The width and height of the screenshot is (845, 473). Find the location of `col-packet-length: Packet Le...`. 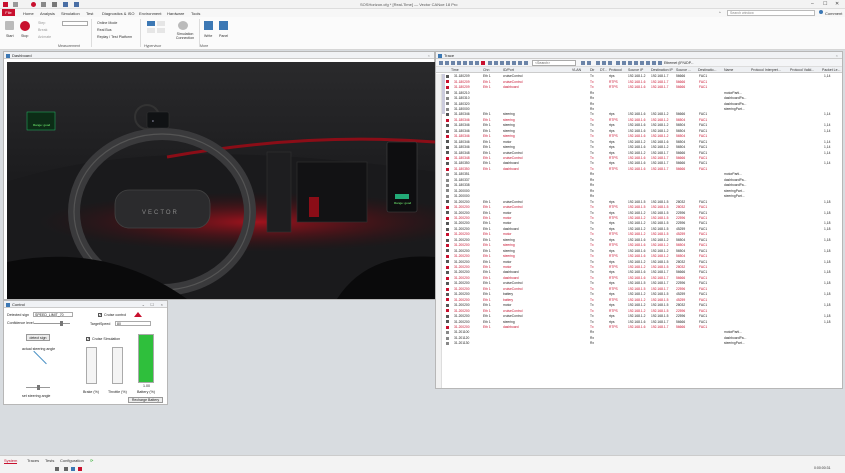

col-packet-length: Packet Le... is located at coordinates (831, 70).